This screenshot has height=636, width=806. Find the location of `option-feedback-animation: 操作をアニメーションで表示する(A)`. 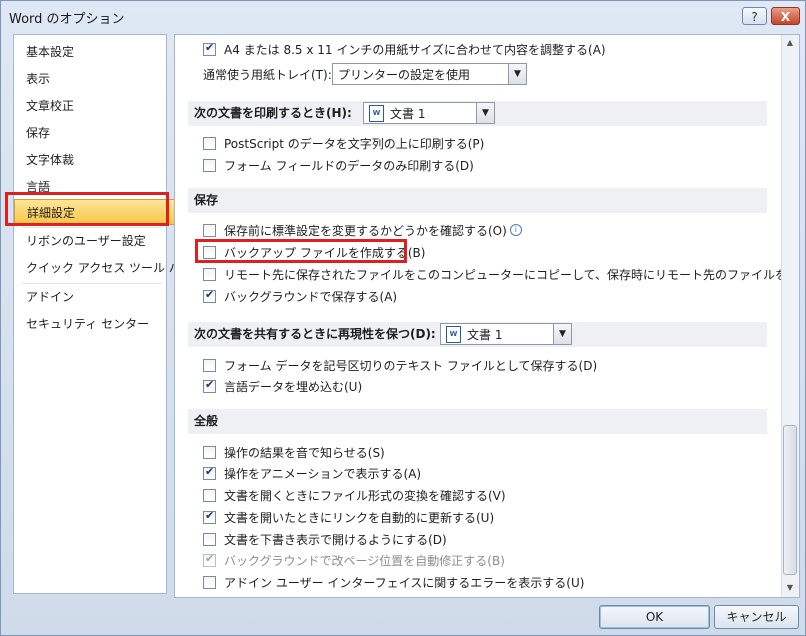

option-feedback-animation: 操作をアニメーションで表示する(A) is located at coordinates (312, 473).